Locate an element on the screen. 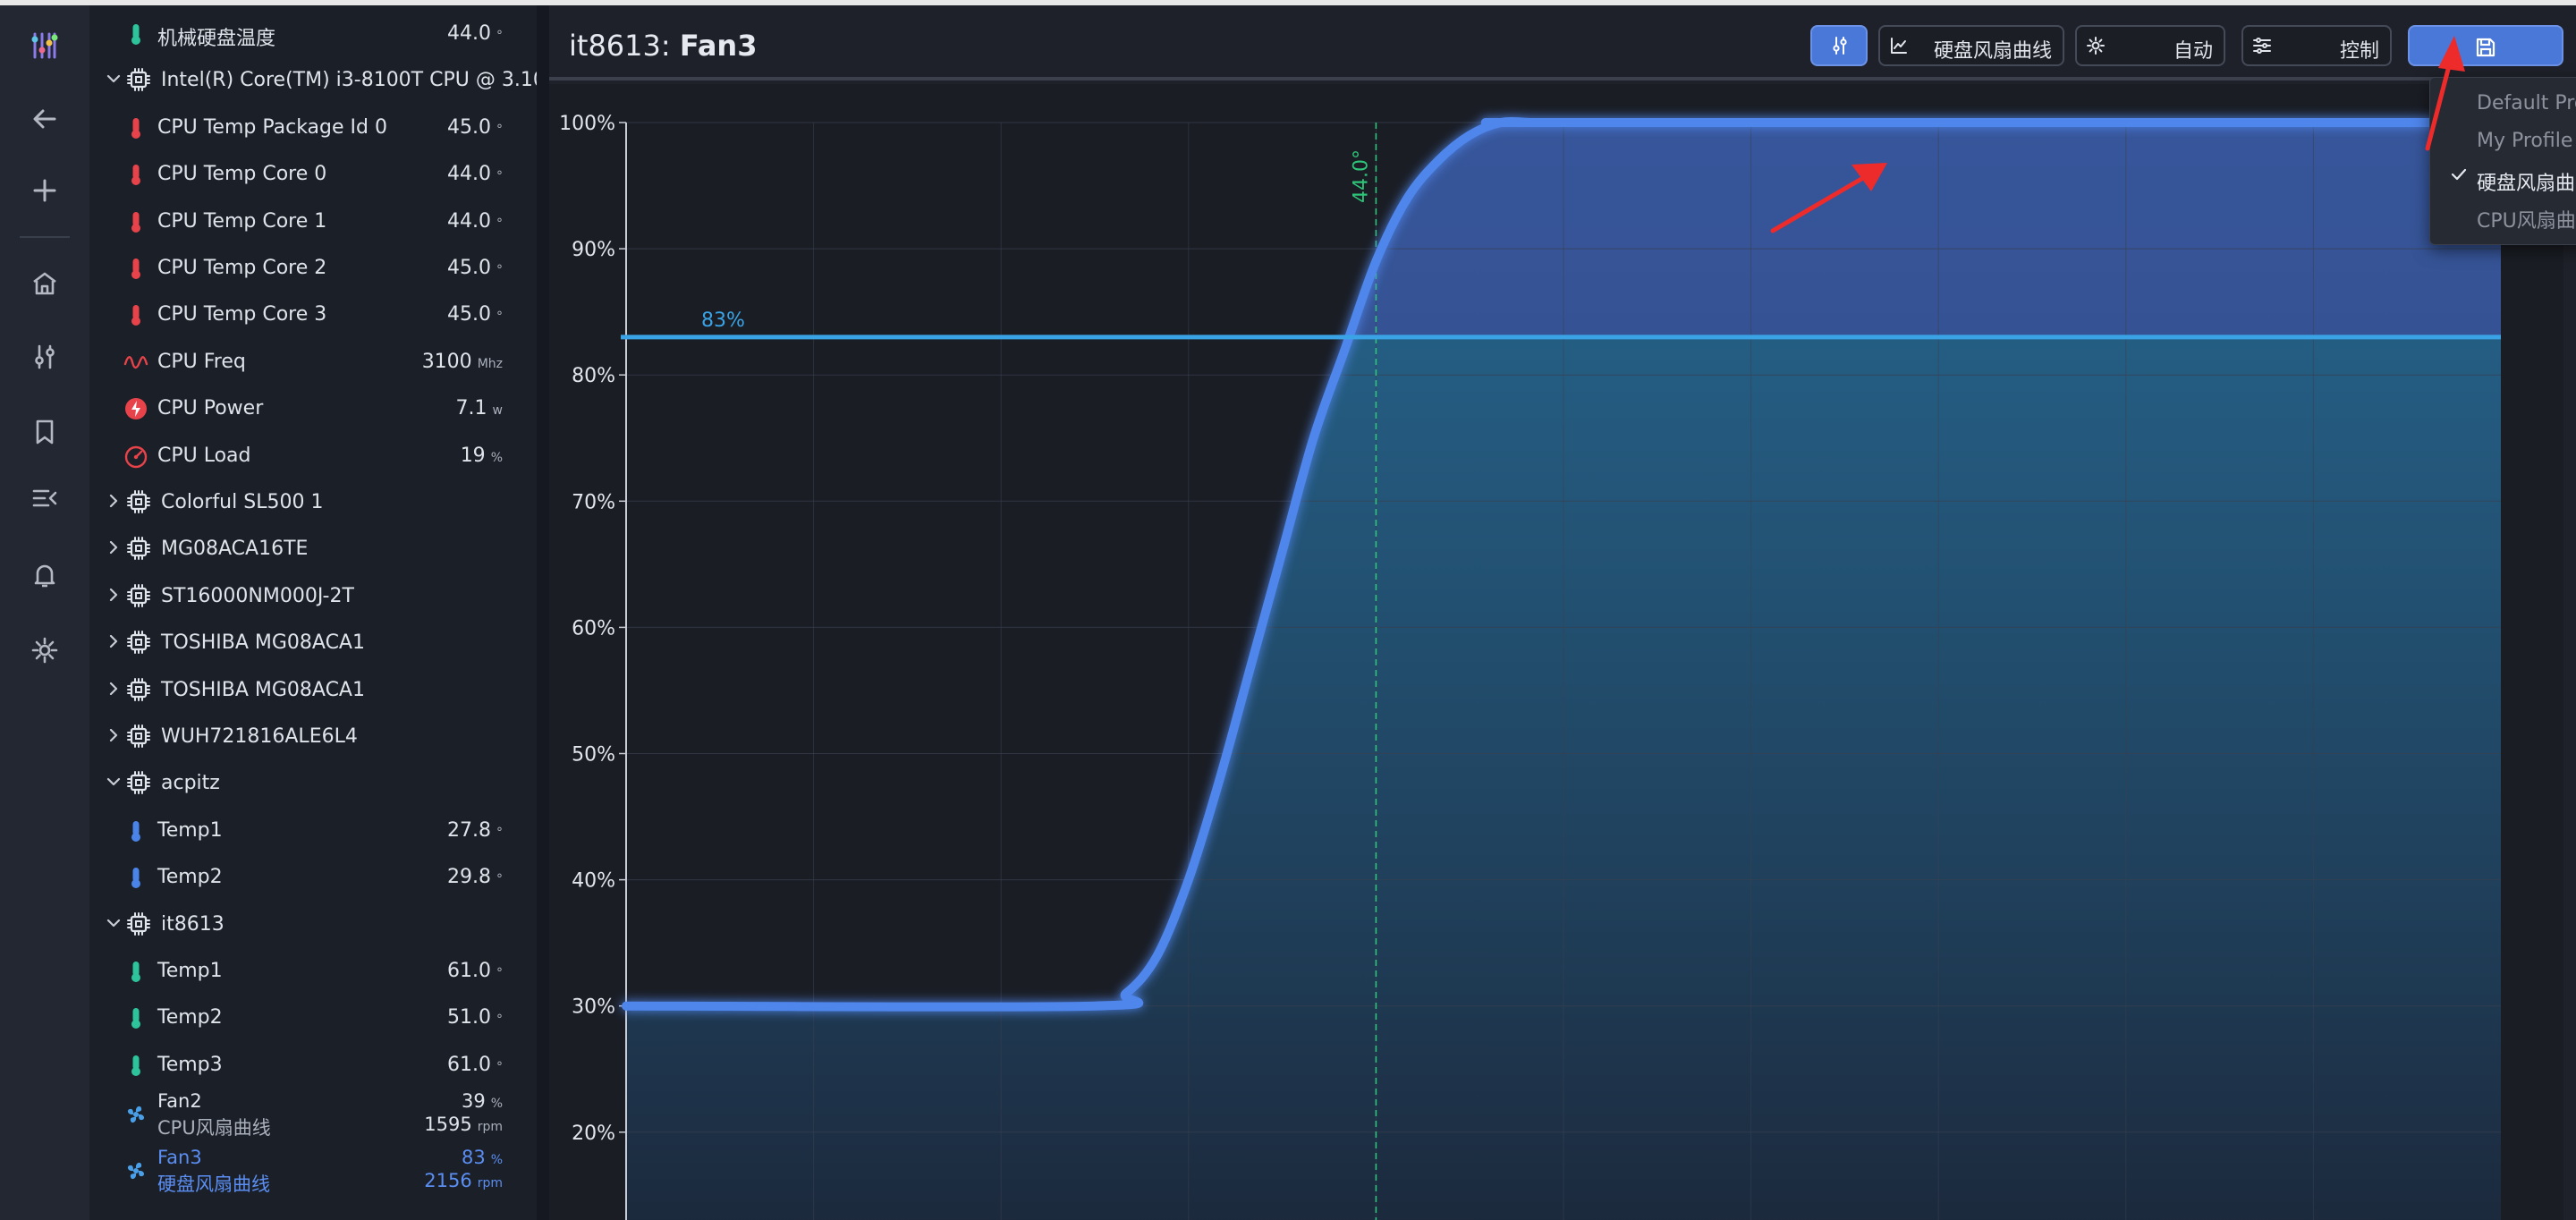  sensor-label: Temp2 is located at coordinates (190, 877).